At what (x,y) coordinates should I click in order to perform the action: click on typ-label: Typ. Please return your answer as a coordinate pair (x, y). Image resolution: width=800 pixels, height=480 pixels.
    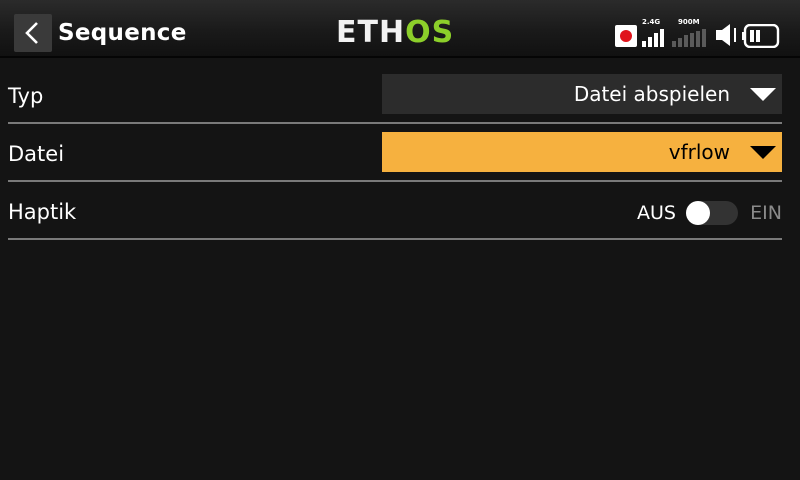
    Looking at the image, I should click on (26, 96).